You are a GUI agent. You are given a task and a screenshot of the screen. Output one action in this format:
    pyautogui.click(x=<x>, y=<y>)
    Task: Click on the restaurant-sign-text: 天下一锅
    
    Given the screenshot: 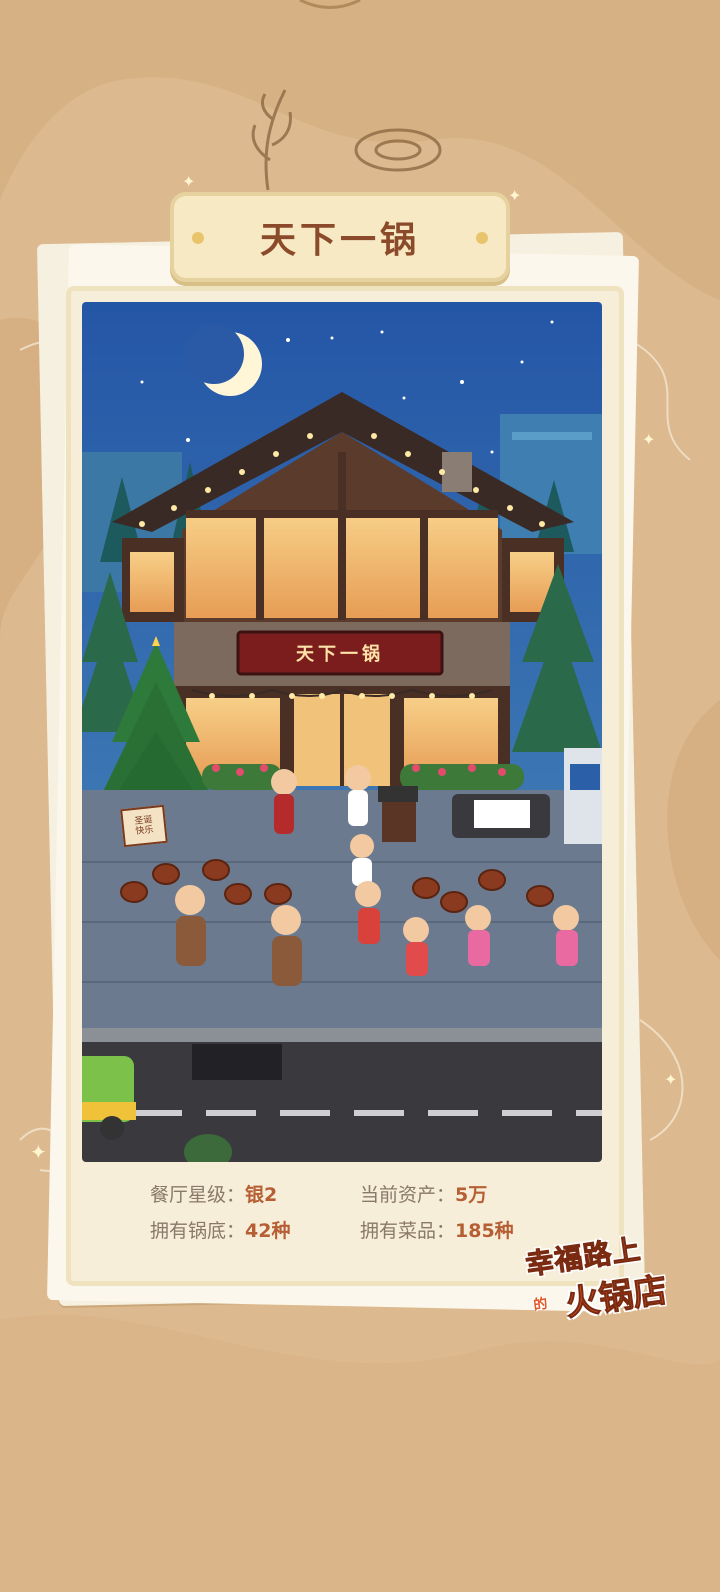 What is the action you would take?
    pyautogui.click(x=340, y=654)
    